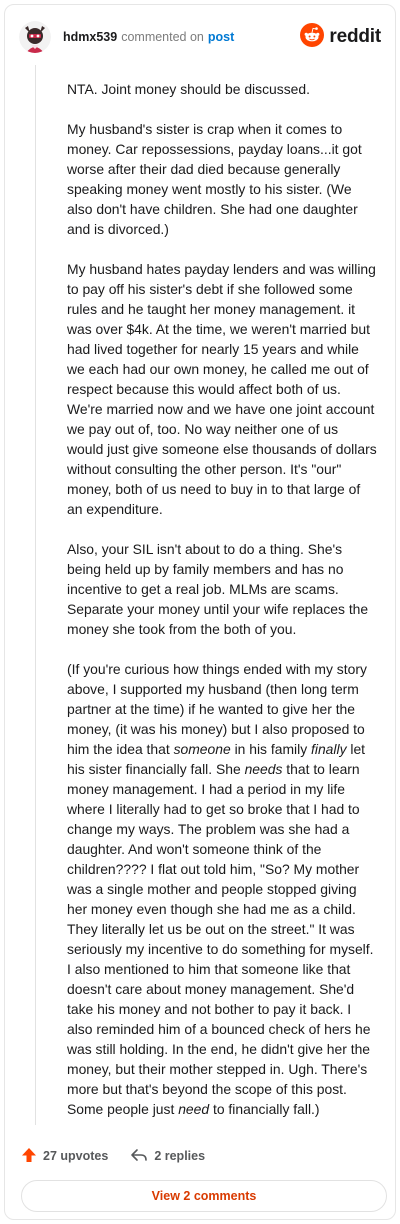 This screenshot has width=400, height=1224. Describe the element at coordinates (263, 769) in the screenshot. I see `emphasis-text: needs` at that location.